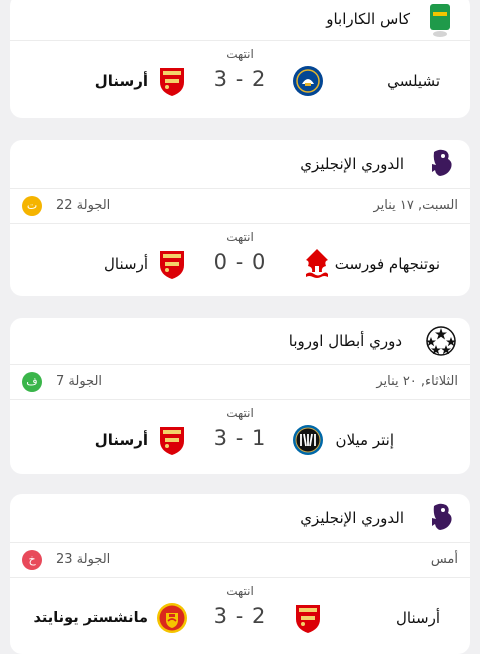  What do you see at coordinates (308, 81) in the screenshot?
I see `chelsea-crest-icon` at bounding box center [308, 81].